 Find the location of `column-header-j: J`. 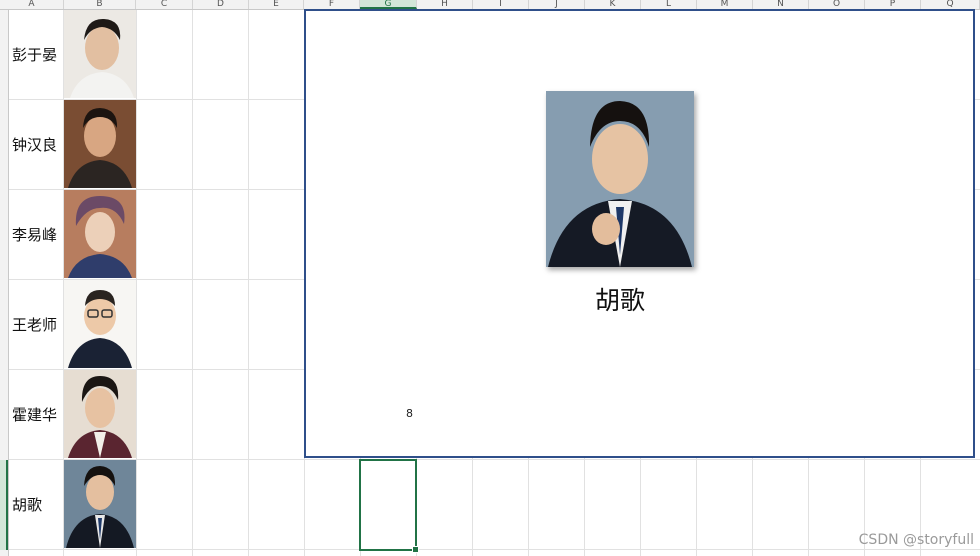

column-header-j: J is located at coordinates (557, 4).